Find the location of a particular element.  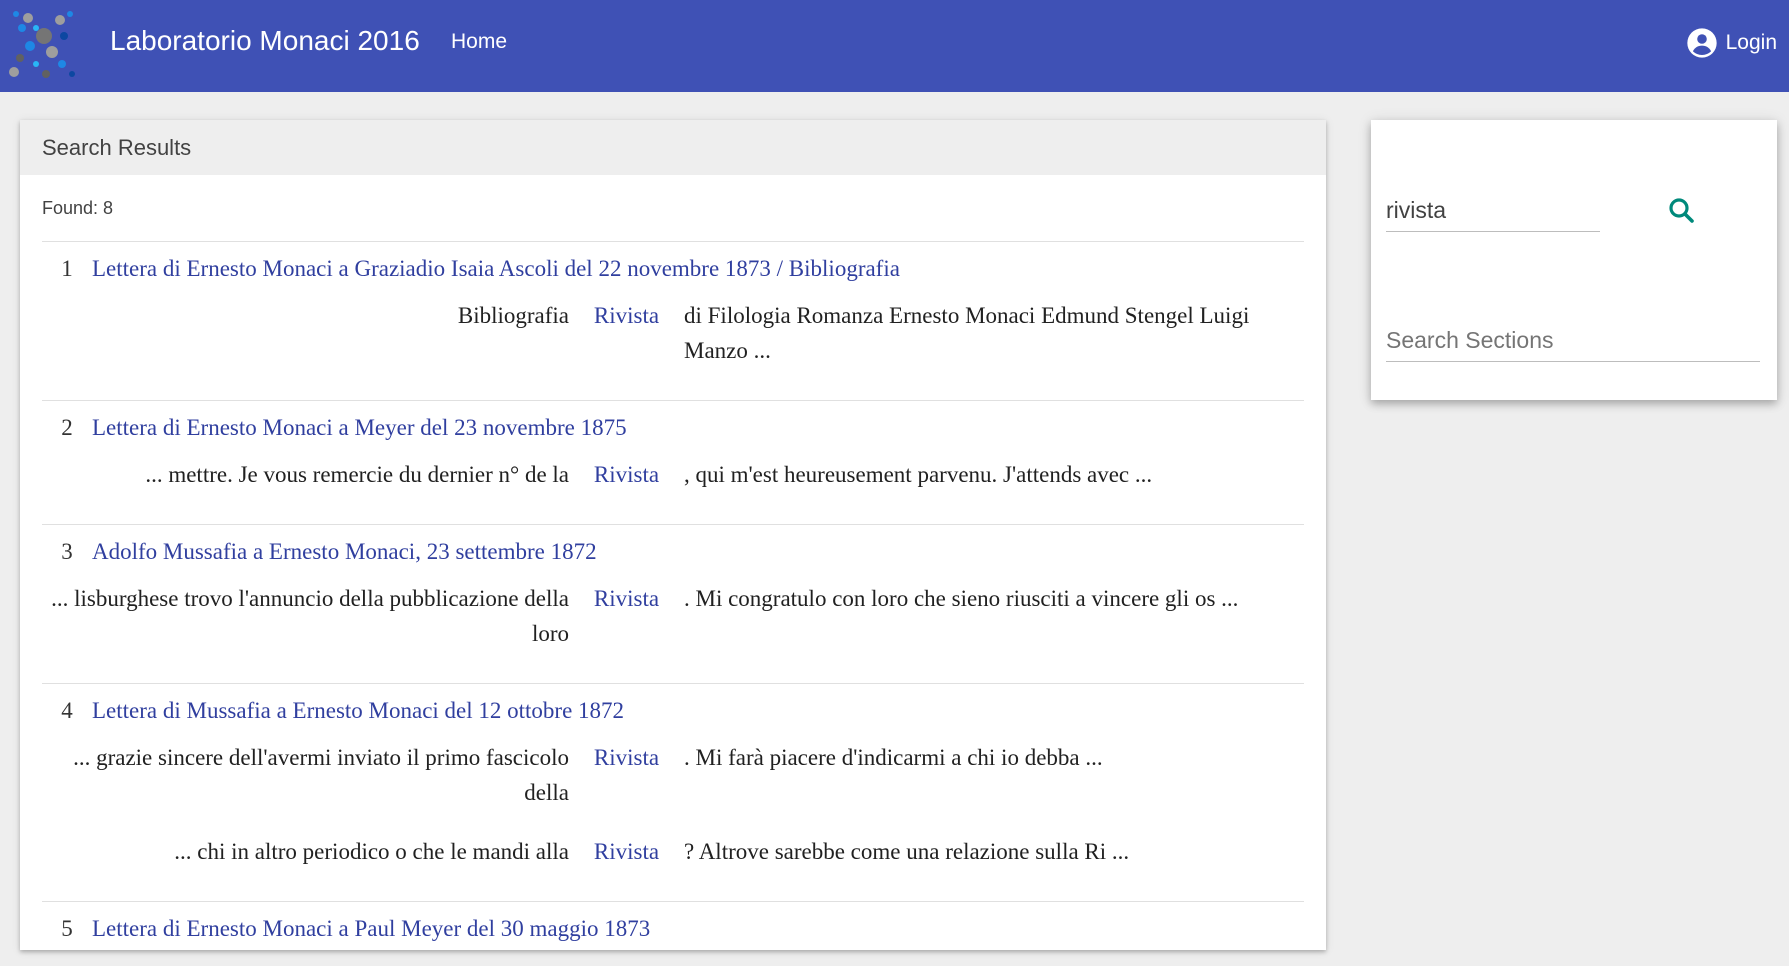

results-count: Found: 8 is located at coordinates (673, 208).